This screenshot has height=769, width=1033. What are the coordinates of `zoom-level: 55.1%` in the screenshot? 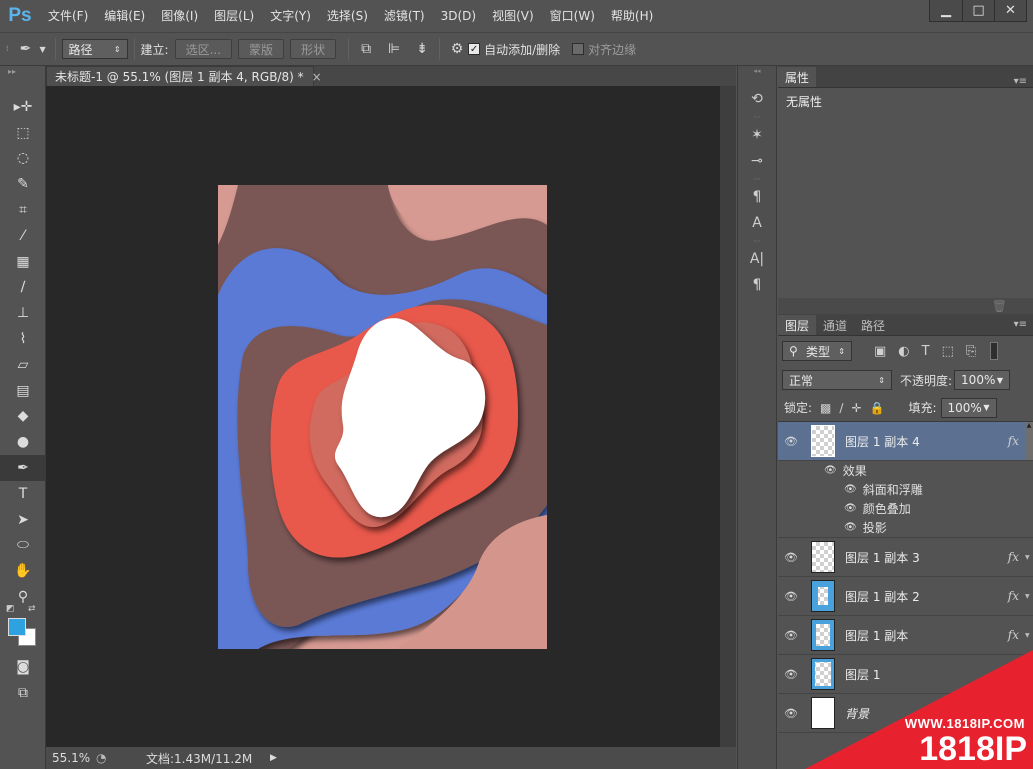 It's located at (71, 758).